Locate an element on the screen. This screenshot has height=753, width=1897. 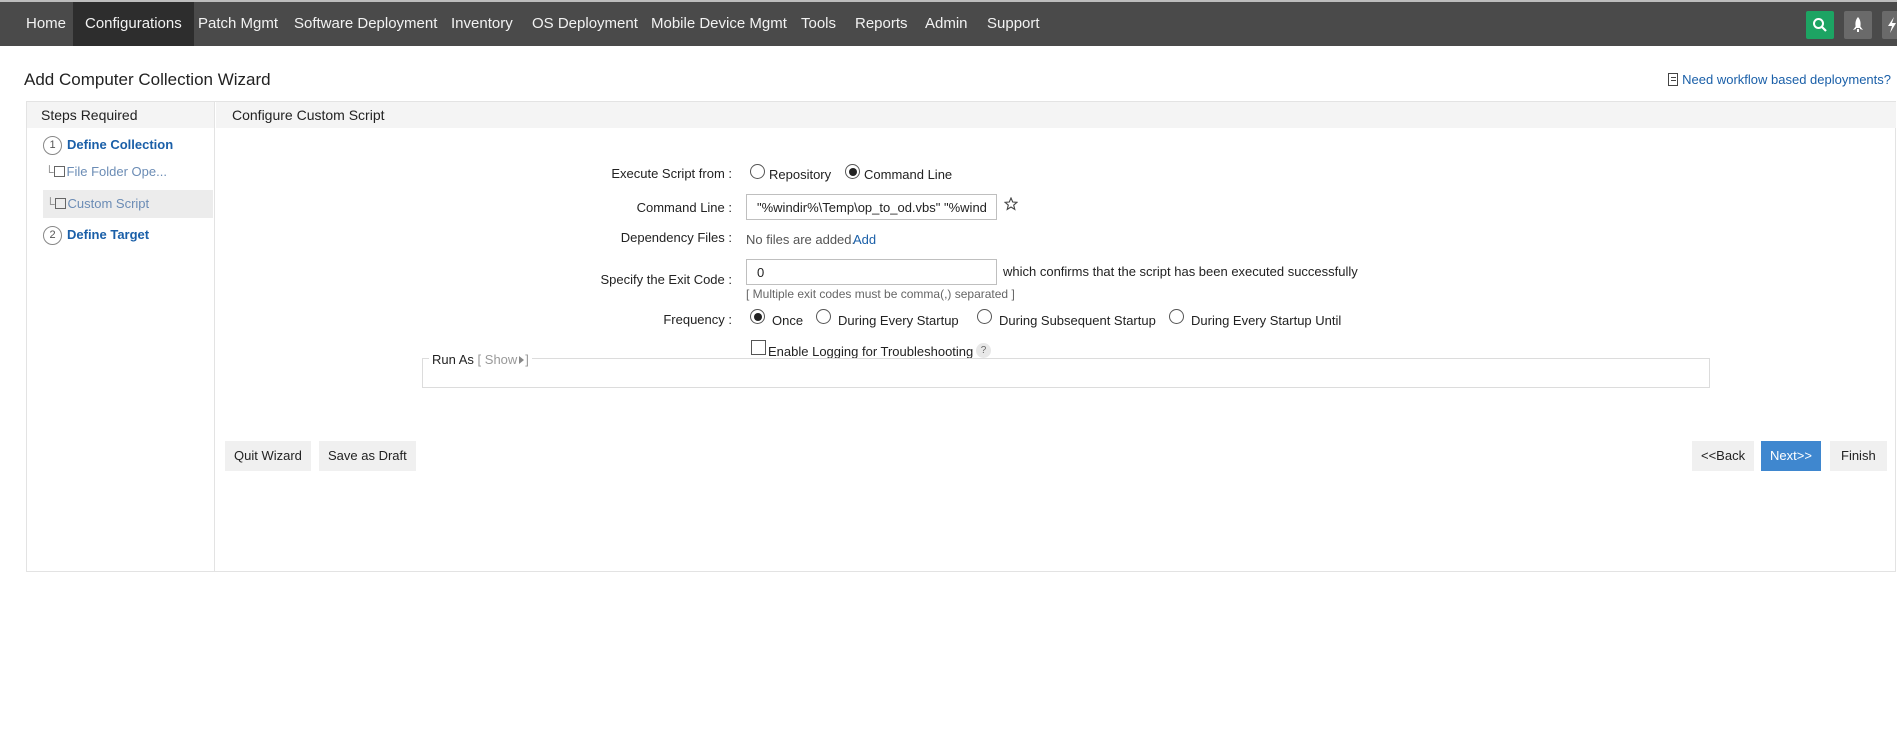
exit-code-input is located at coordinates (871, 272).